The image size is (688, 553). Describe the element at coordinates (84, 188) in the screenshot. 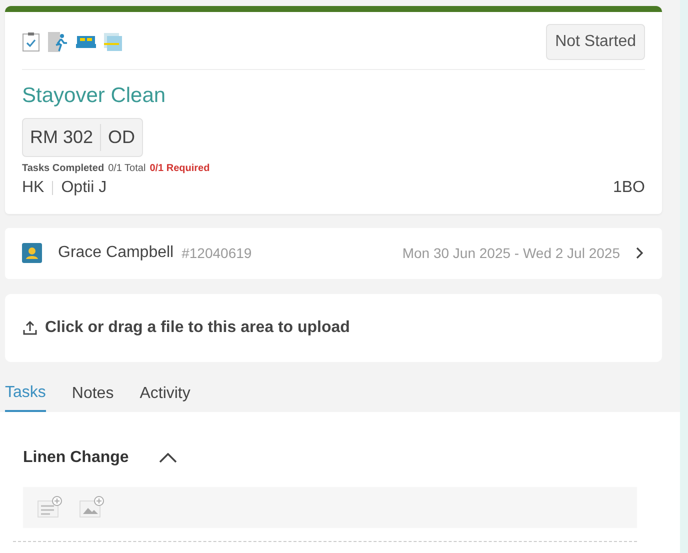

I see `assignee: Optii J` at that location.